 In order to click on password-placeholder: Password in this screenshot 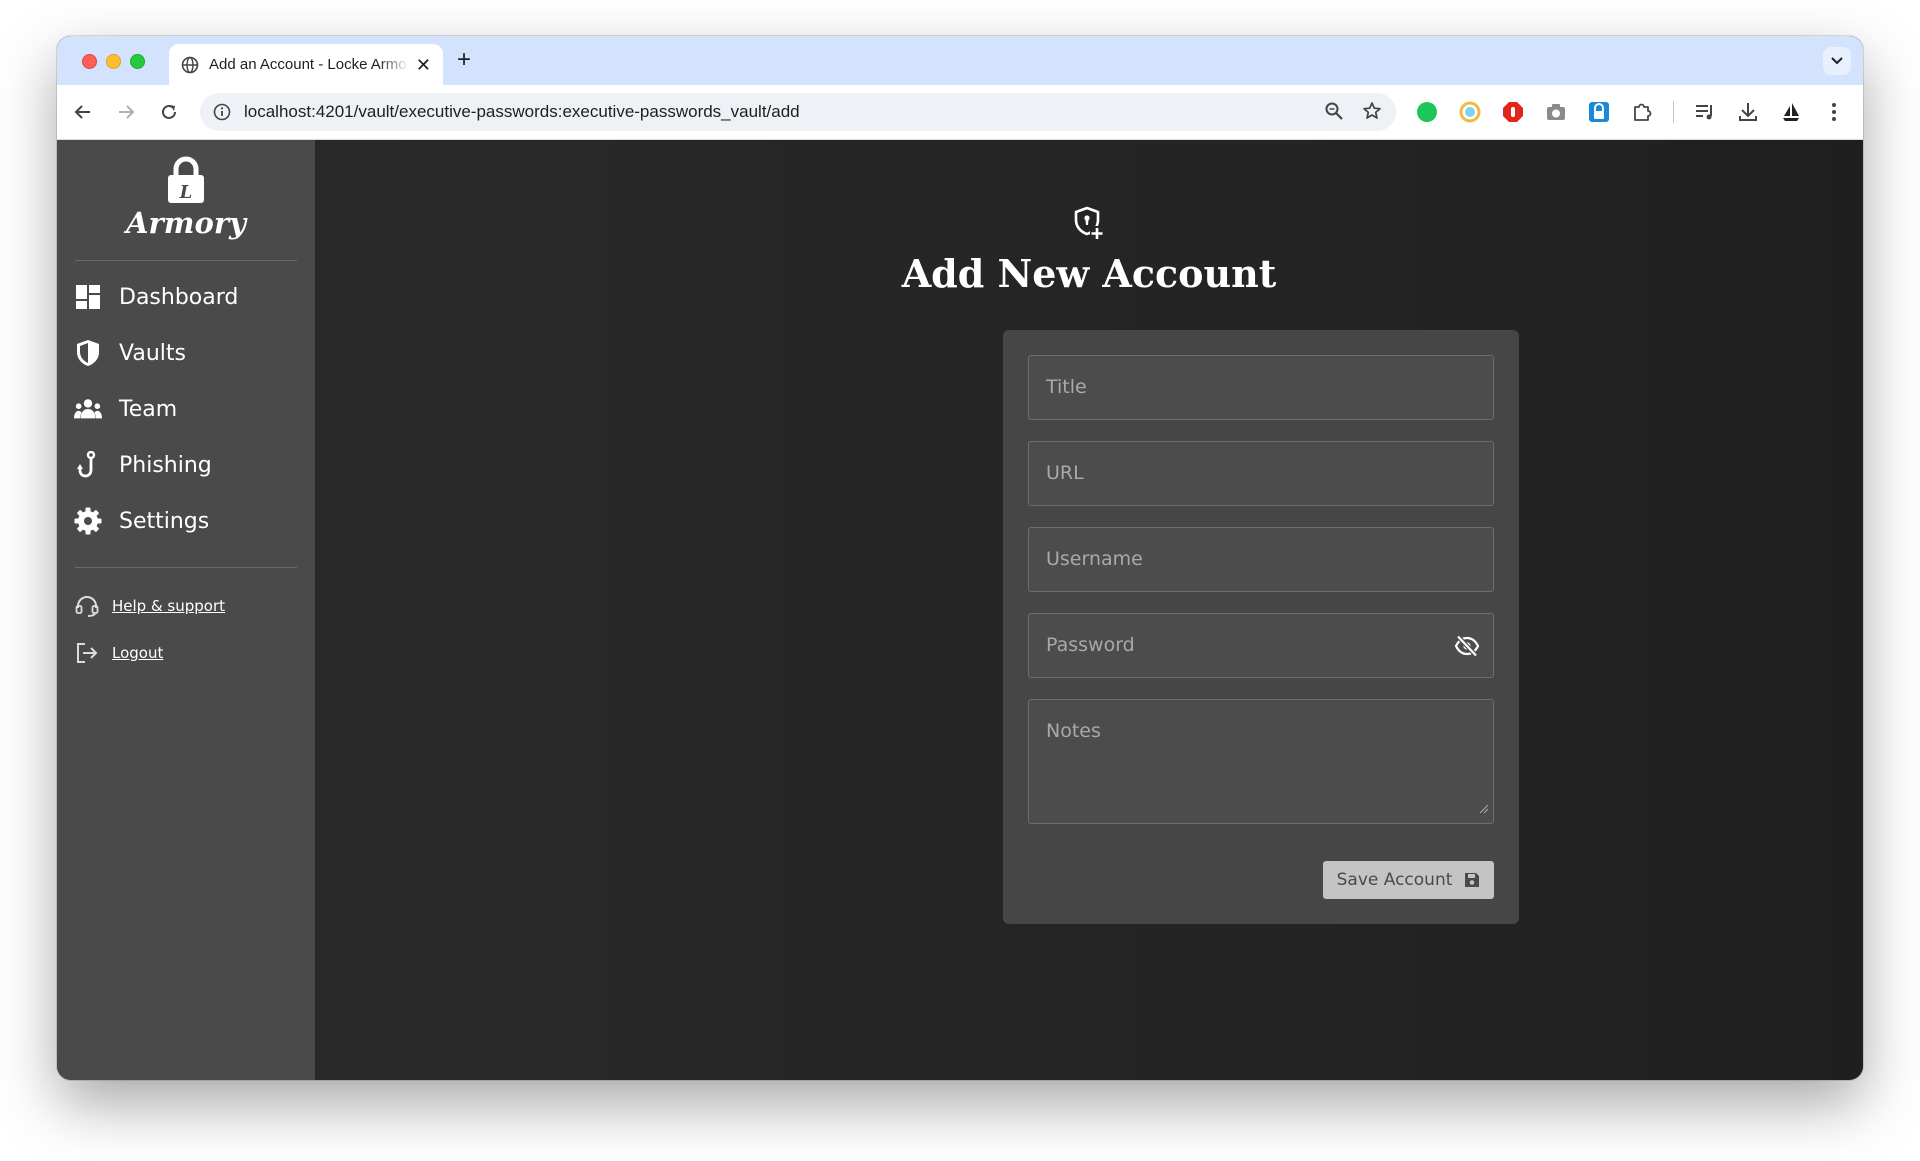, I will do `click(1090, 645)`.